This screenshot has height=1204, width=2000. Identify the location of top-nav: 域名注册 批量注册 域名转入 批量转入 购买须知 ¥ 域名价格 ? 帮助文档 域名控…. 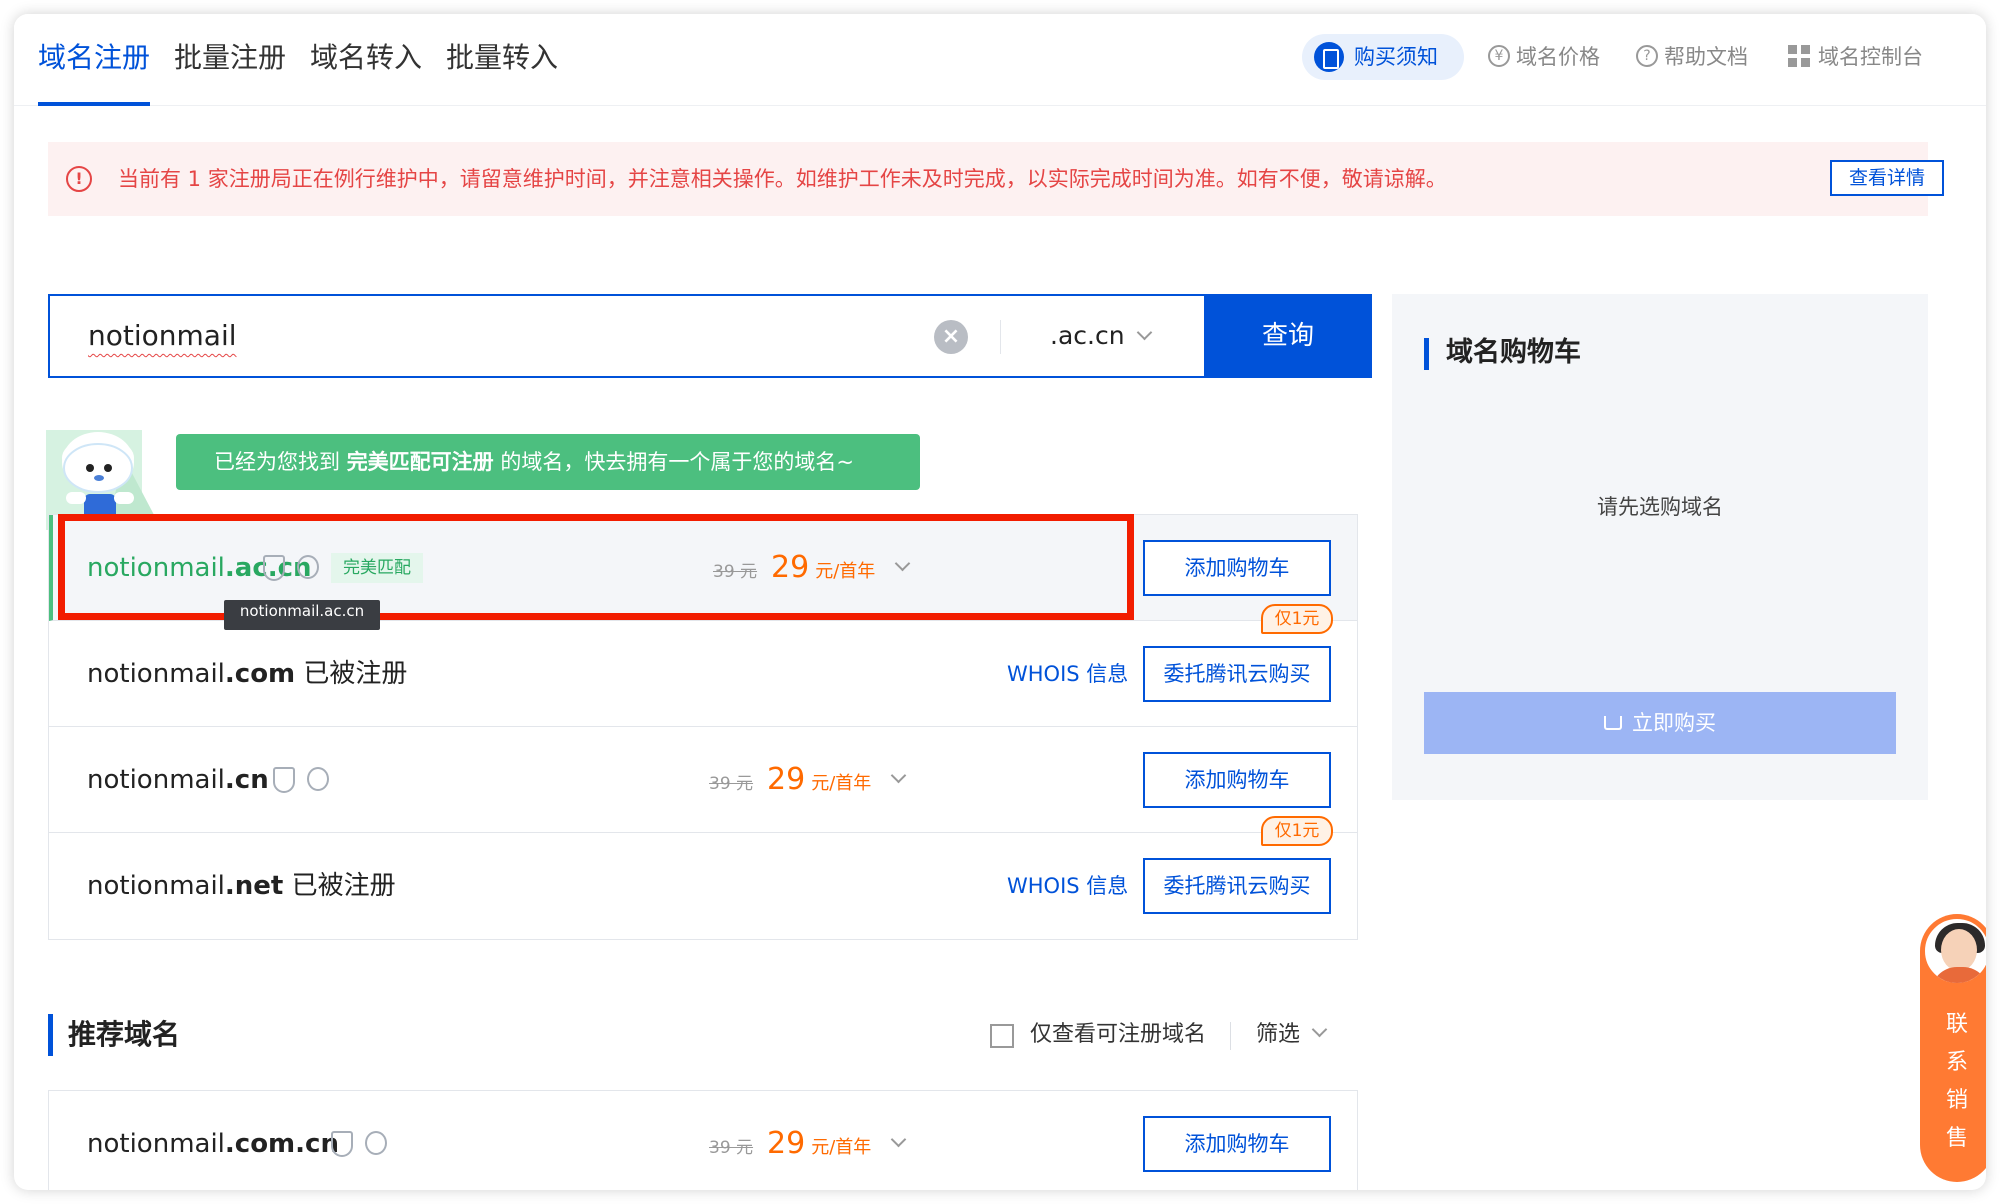
(1000, 60).